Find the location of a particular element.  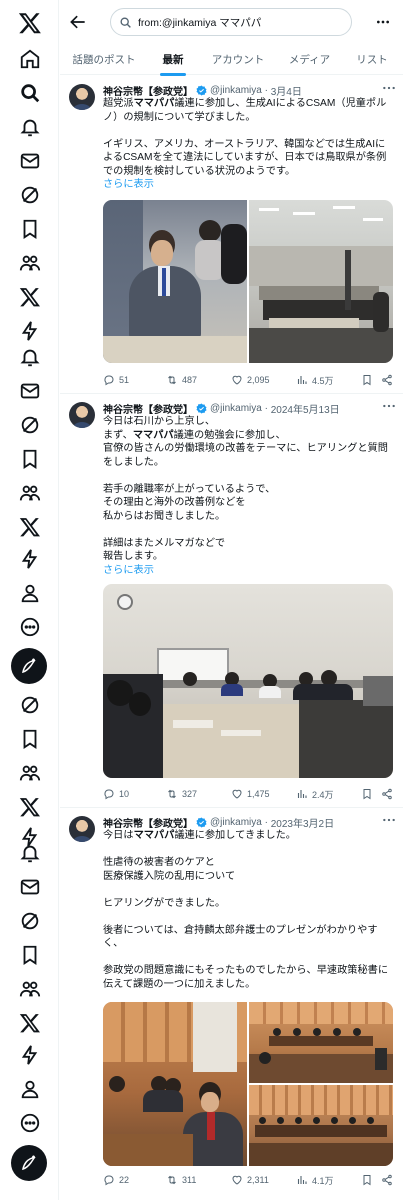

tab-lists: リスト is located at coordinates (372, 59).